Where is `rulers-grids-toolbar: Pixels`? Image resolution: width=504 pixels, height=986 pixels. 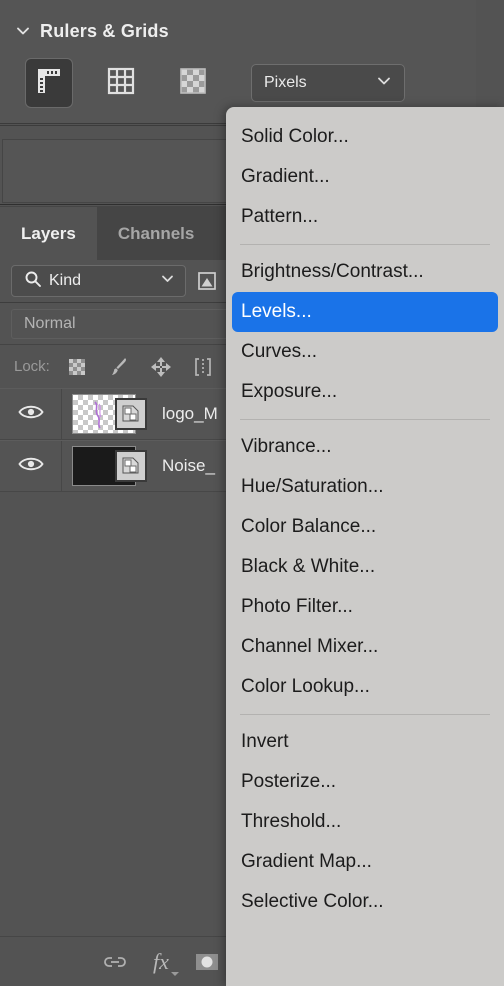 rulers-grids-toolbar: Pixels is located at coordinates (202, 83).